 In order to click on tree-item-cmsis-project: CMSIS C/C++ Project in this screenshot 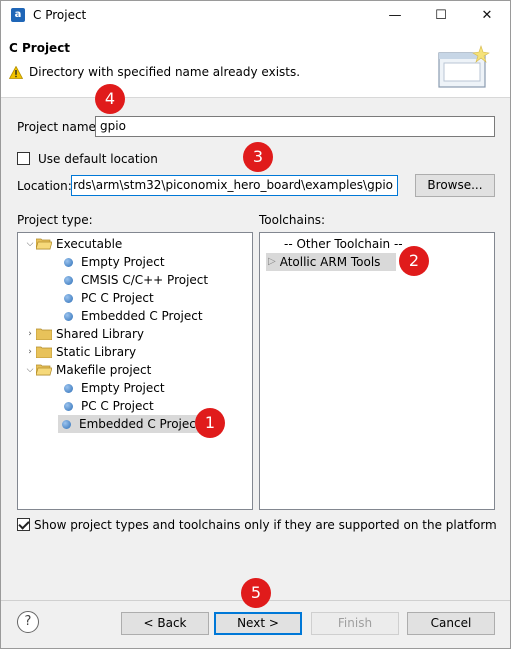, I will do `click(135, 280)`.